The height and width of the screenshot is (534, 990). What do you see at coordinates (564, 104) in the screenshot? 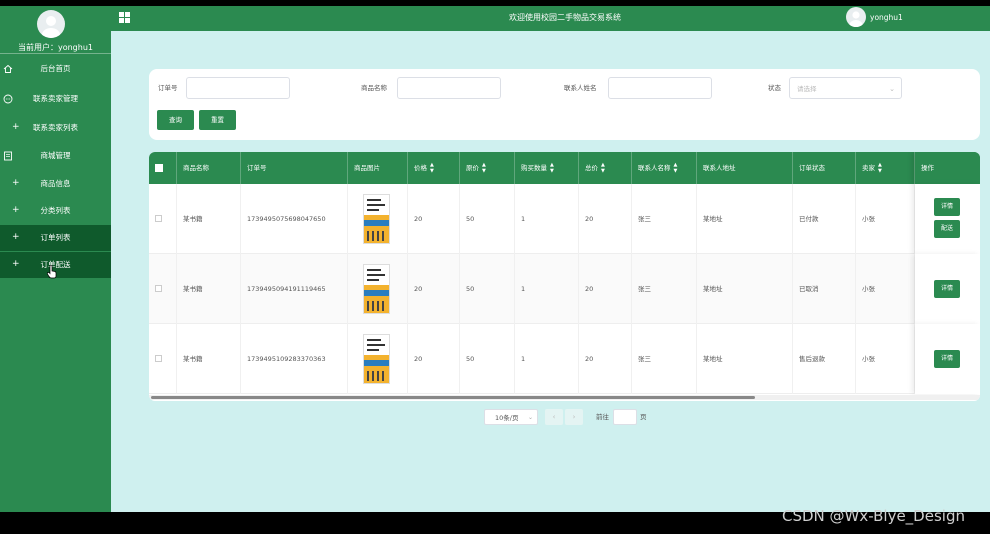
I see `search-panel: 订单号 商品名称 联系人姓名 状态 请选择 ⌄ 查询 重置` at bounding box center [564, 104].